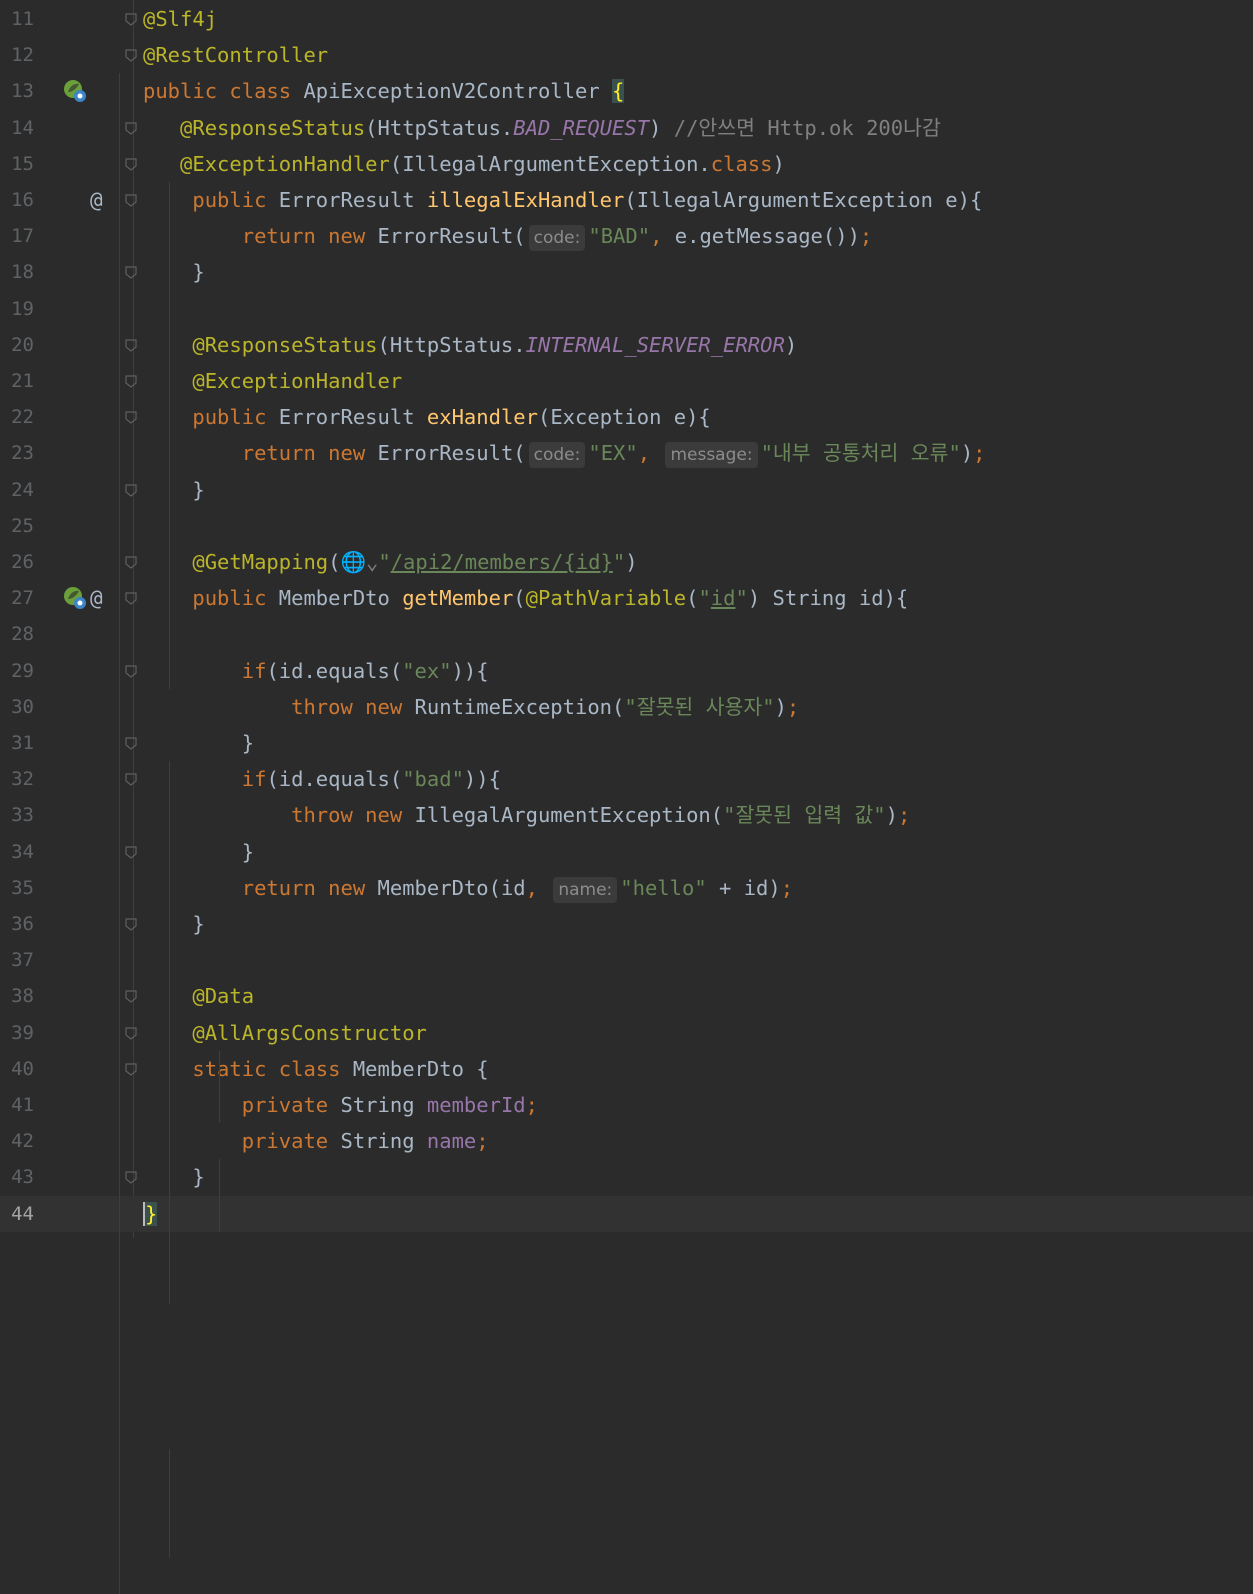 This screenshot has height=1594, width=1253. What do you see at coordinates (626, 634) in the screenshot?
I see `code-line: 28` at bounding box center [626, 634].